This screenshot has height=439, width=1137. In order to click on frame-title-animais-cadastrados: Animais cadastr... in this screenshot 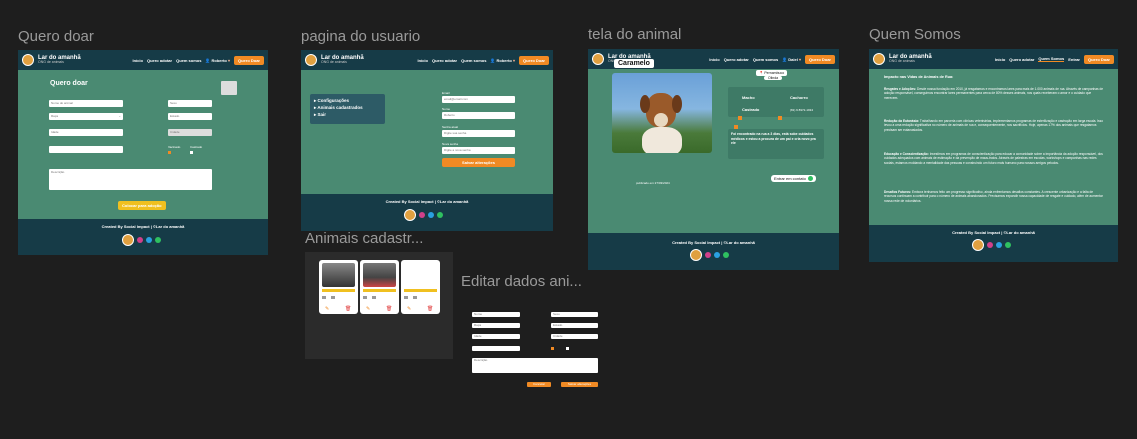, I will do `click(364, 238)`.